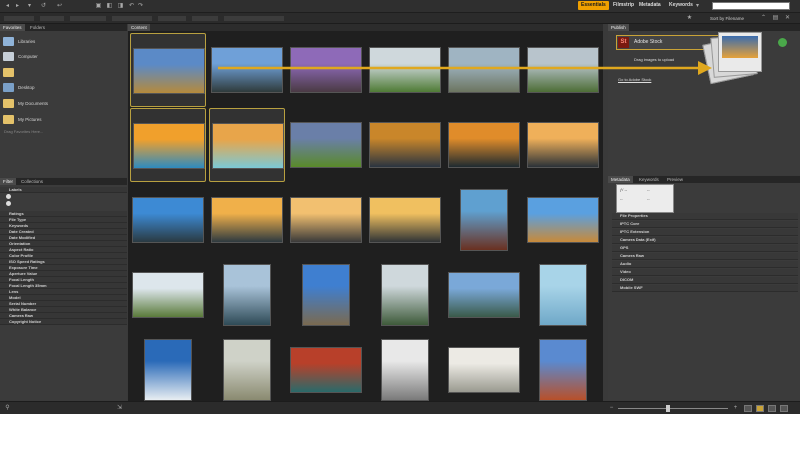 The width and height of the screenshot is (800, 469). What do you see at coordinates (140, 6) in the screenshot?
I see `rotate-right-icon: ↷` at bounding box center [140, 6].